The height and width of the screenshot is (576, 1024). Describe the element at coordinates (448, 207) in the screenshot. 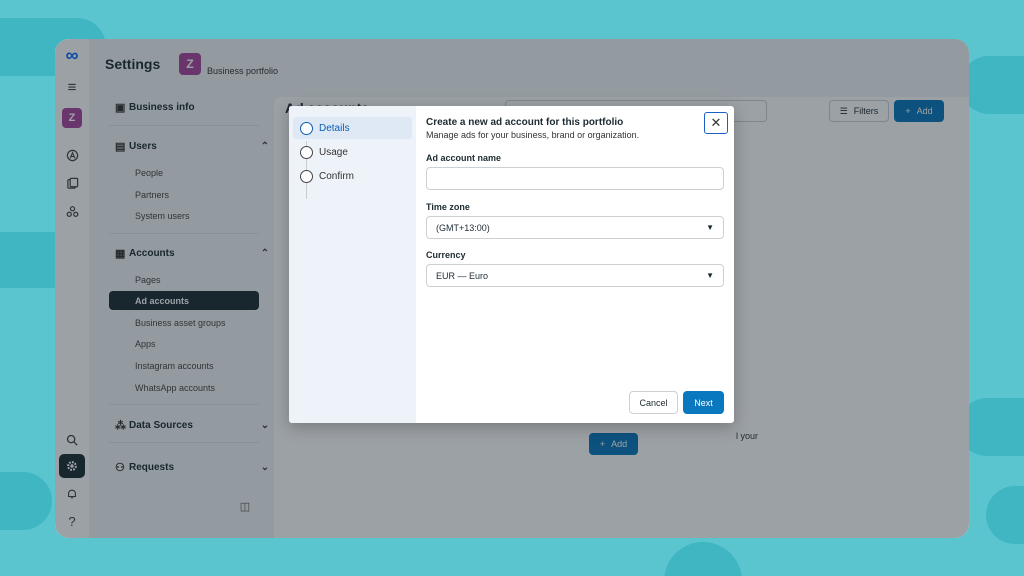

I see `time-zone-label: Time zone` at that location.